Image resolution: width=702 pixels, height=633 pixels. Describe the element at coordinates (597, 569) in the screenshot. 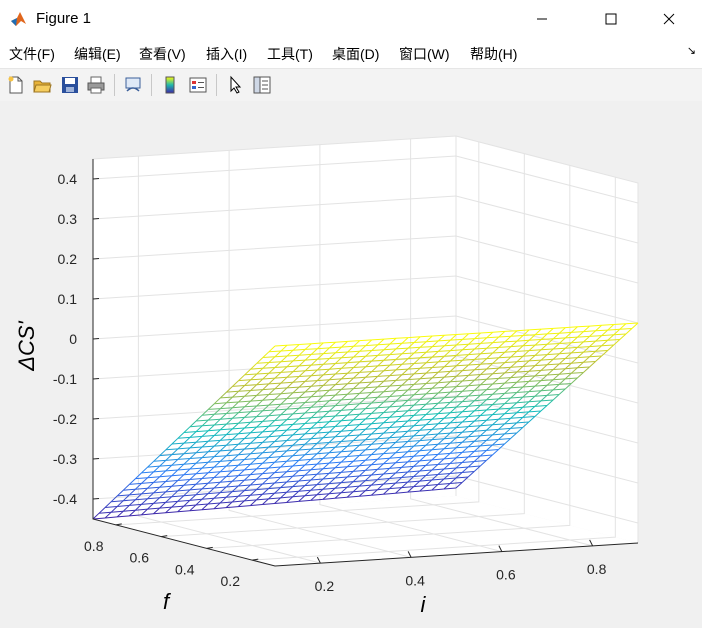

I see `x-tick-label: 0.8` at that location.